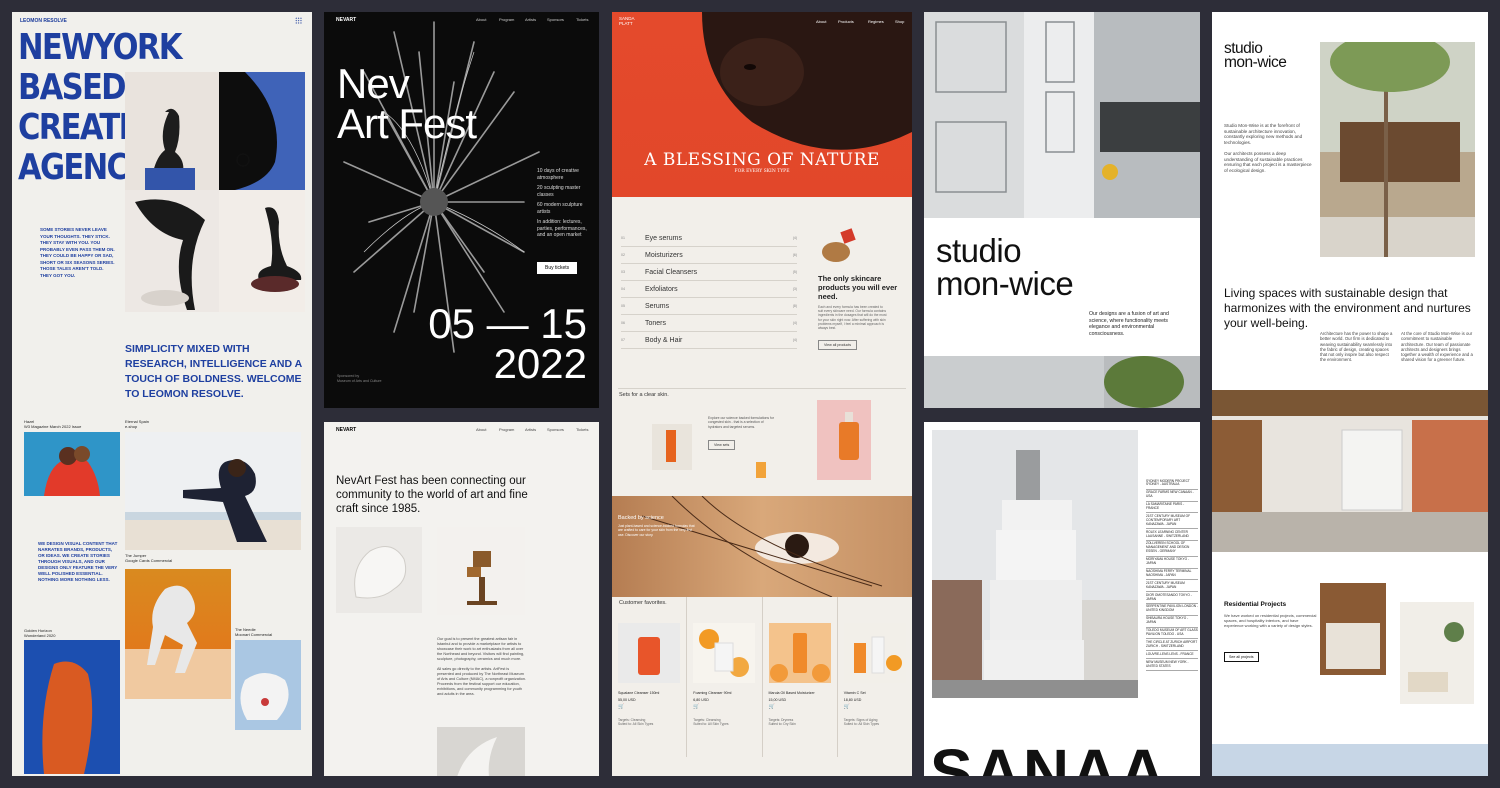 The width and height of the screenshot is (1500, 788). What do you see at coordinates (559, 191) in the screenshot?
I see `info-item: 20 sculpting master classes` at bounding box center [559, 191].